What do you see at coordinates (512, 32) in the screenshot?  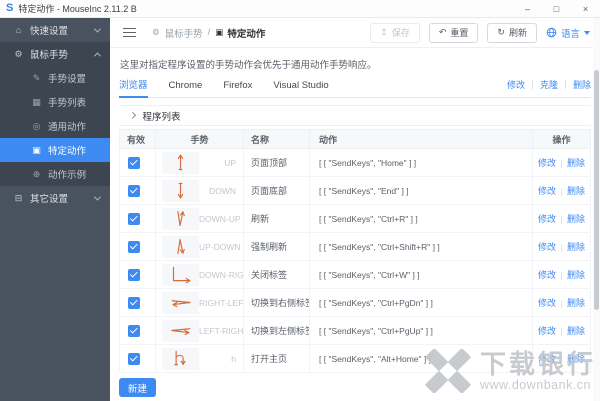 I see `refresh-button: ↻ 刷新` at bounding box center [512, 32].